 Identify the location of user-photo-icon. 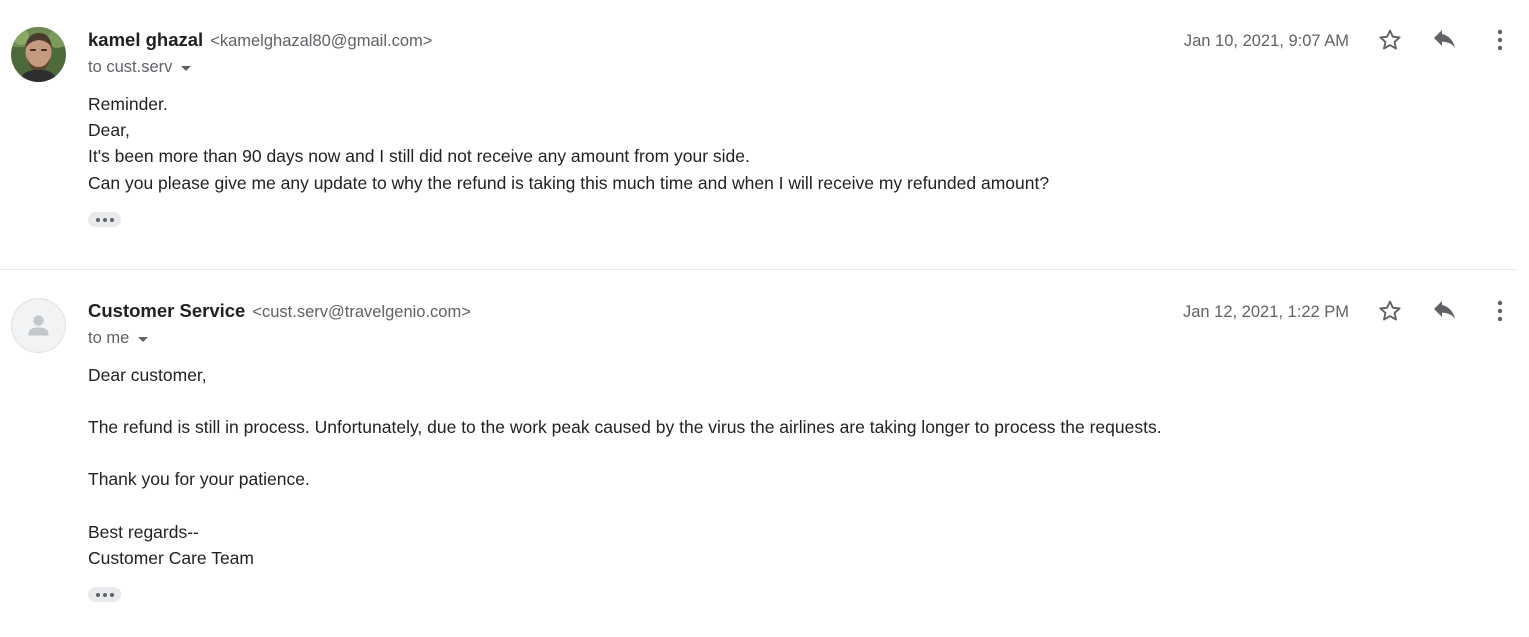
(38, 54).